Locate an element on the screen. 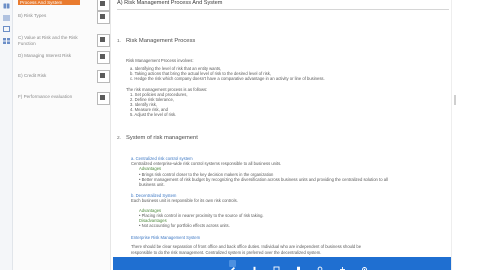  sidebar-item-label: D) Managing Interest Risk is located at coordinates (45, 55).